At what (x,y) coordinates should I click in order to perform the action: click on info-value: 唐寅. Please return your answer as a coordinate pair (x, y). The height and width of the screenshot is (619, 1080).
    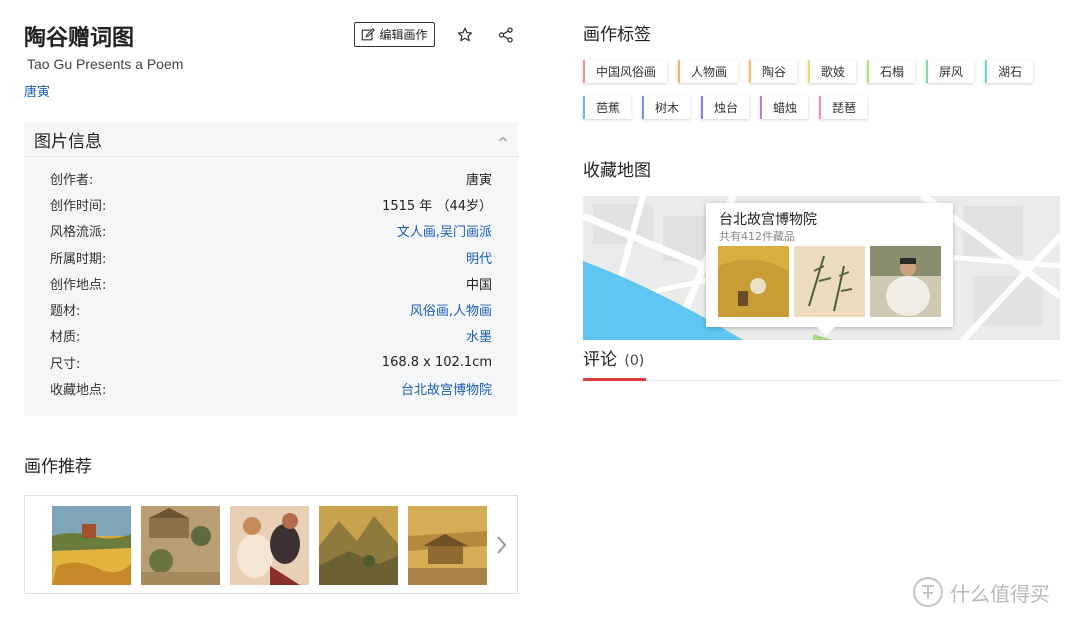
    Looking at the image, I should click on (478, 180).